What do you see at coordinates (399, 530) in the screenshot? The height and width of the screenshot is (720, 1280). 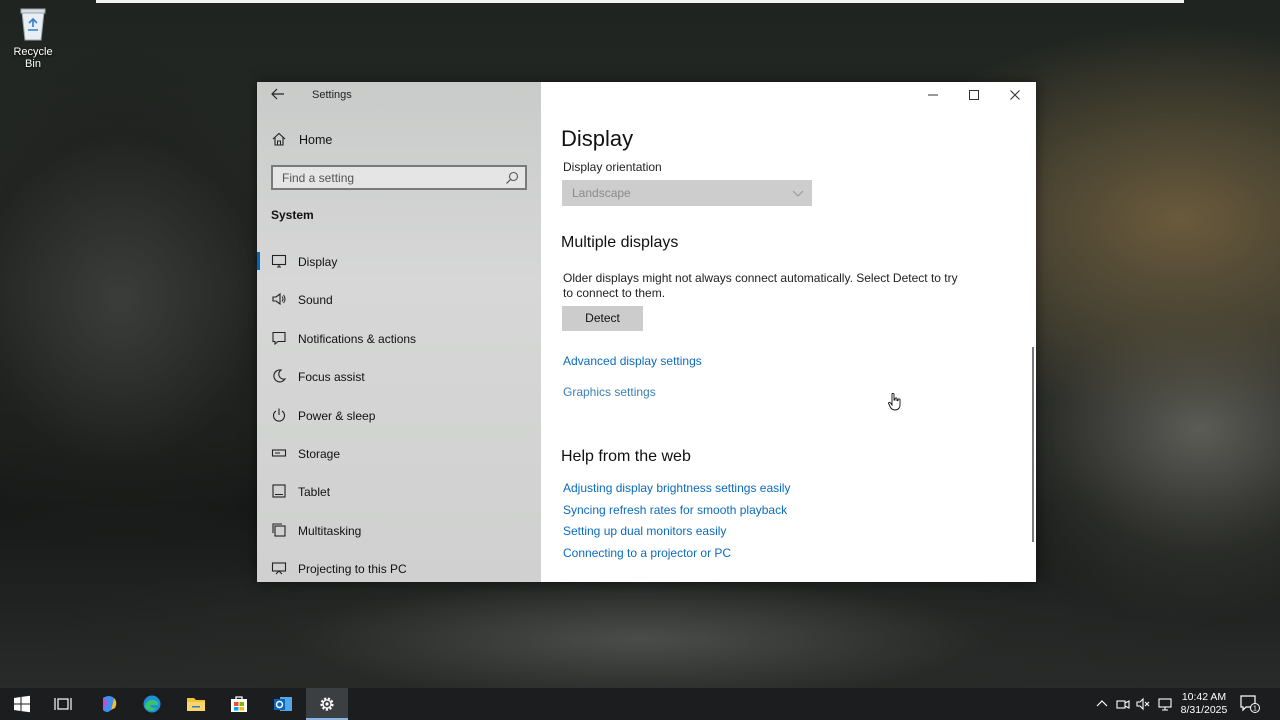 I see `sidebar-item-multitasking: Multitasking` at bounding box center [399, 530].